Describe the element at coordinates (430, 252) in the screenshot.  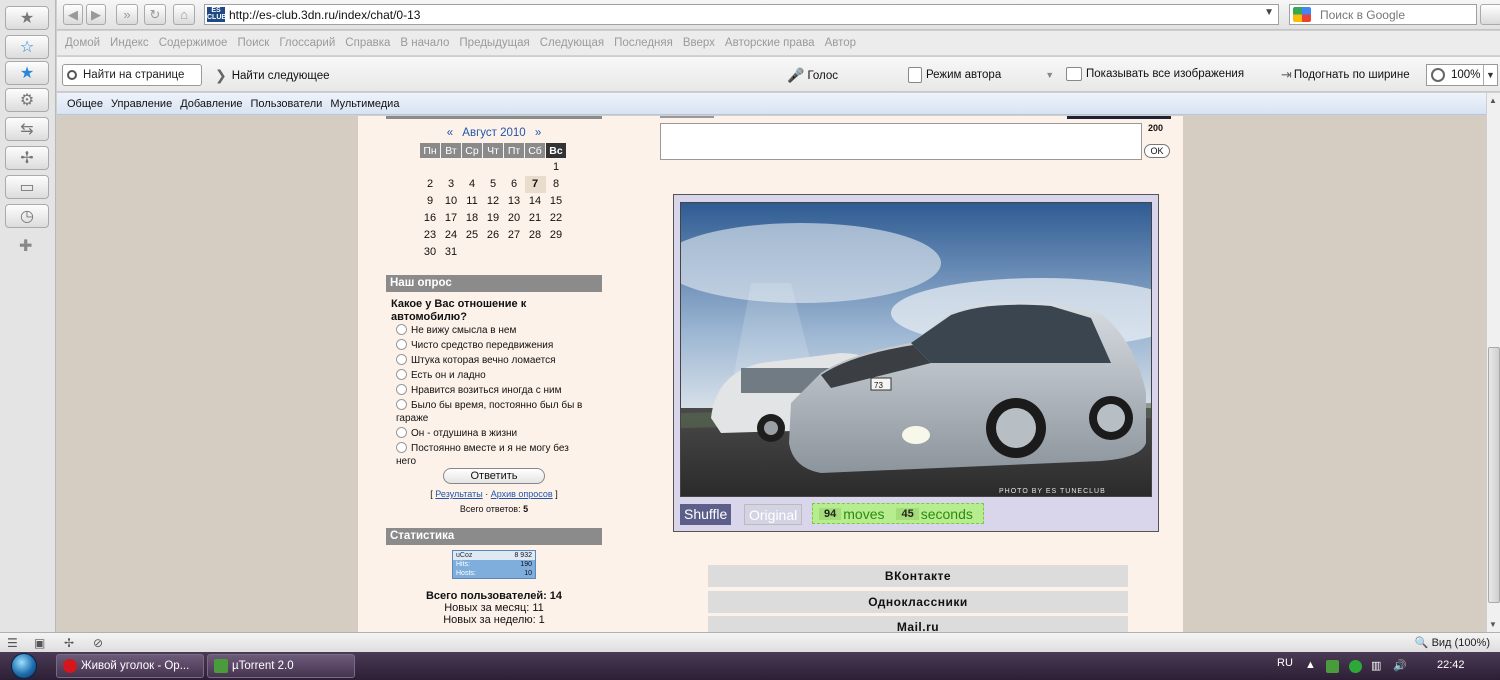
I see `calendar-day: 30` at that location.